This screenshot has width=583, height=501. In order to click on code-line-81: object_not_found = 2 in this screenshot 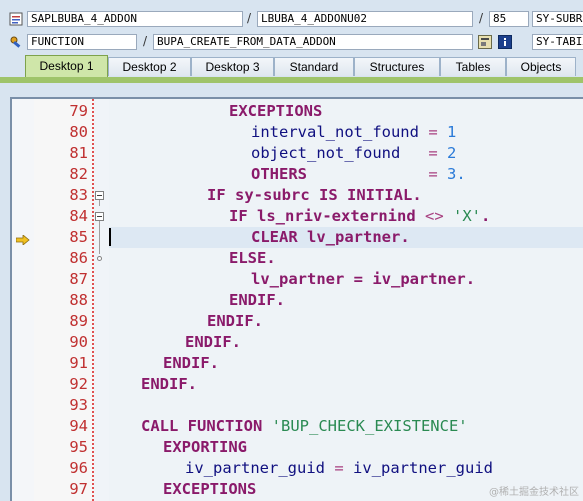, I will do `click(346, 153)`.